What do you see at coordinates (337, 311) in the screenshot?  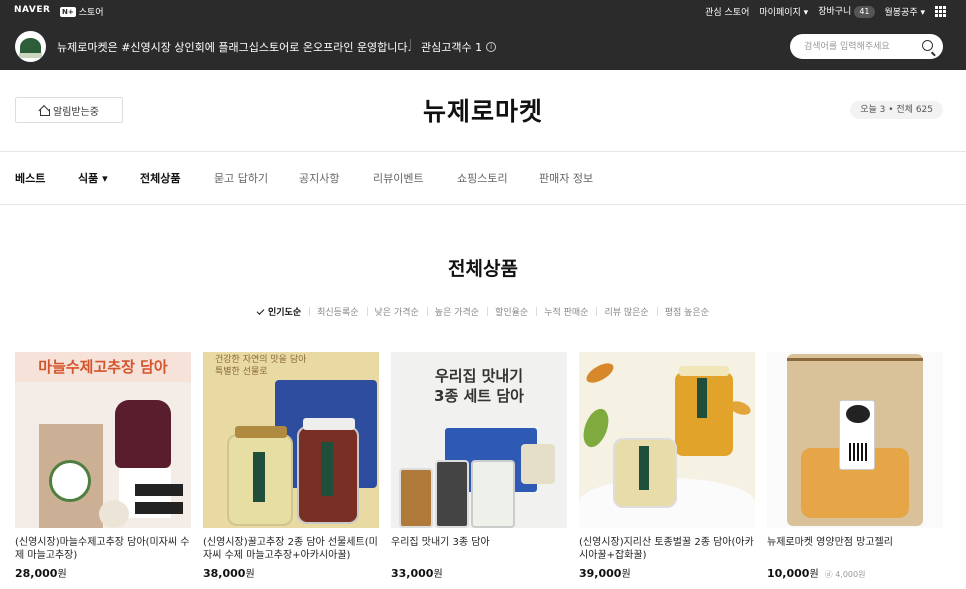 I see `sort-newest: 최신등록순` at bounding box center [337, 311].